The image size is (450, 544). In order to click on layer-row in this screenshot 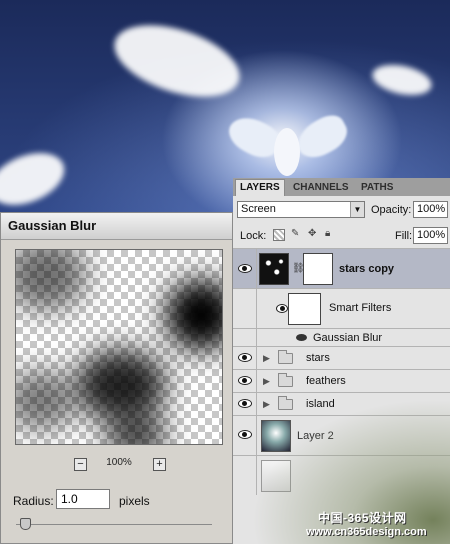, I will do `click(341, 475)`.